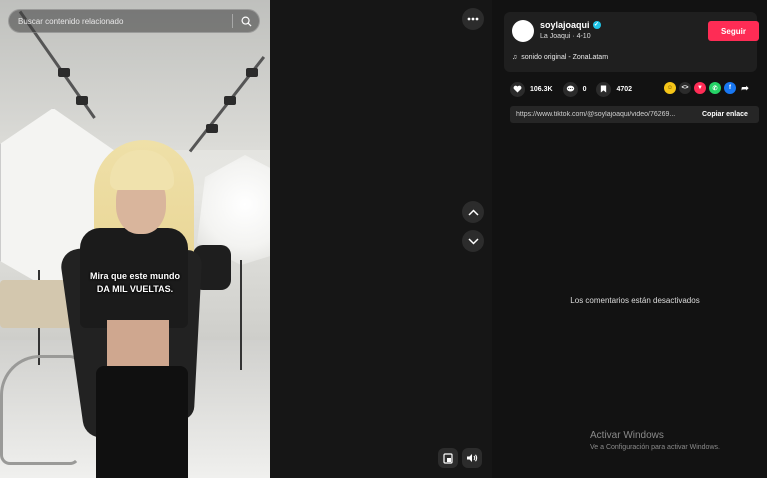  What do you see at coordinates (614, 89) in the screenshot?
I see `save-button: 4702` at bounding box center [614, 89].